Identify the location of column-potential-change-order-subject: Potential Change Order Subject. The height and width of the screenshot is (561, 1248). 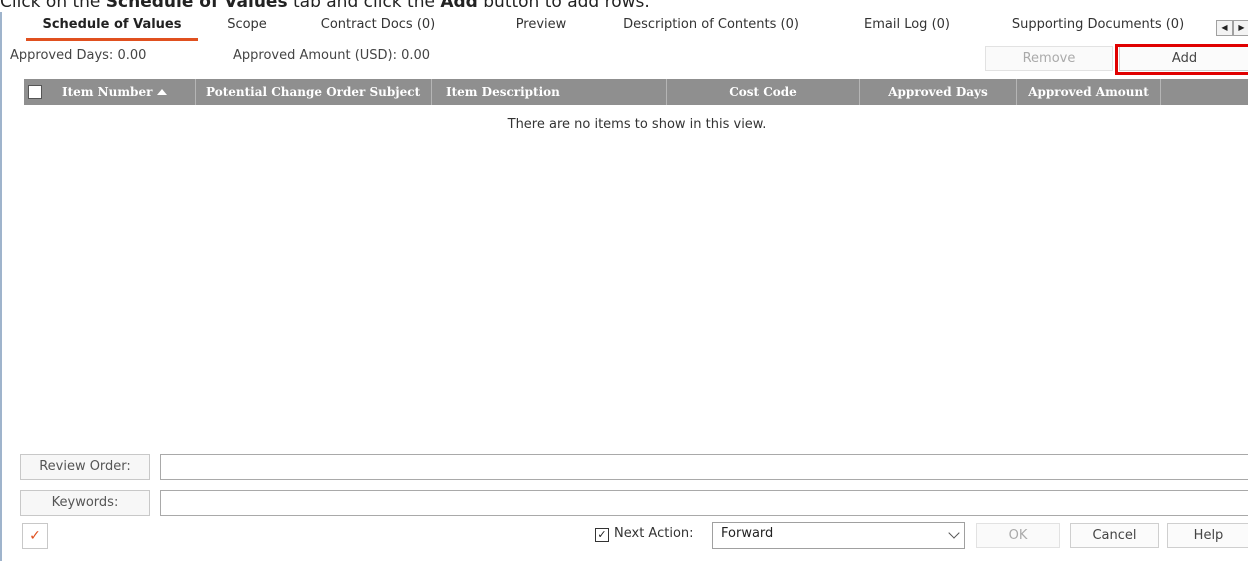
(314, 92).